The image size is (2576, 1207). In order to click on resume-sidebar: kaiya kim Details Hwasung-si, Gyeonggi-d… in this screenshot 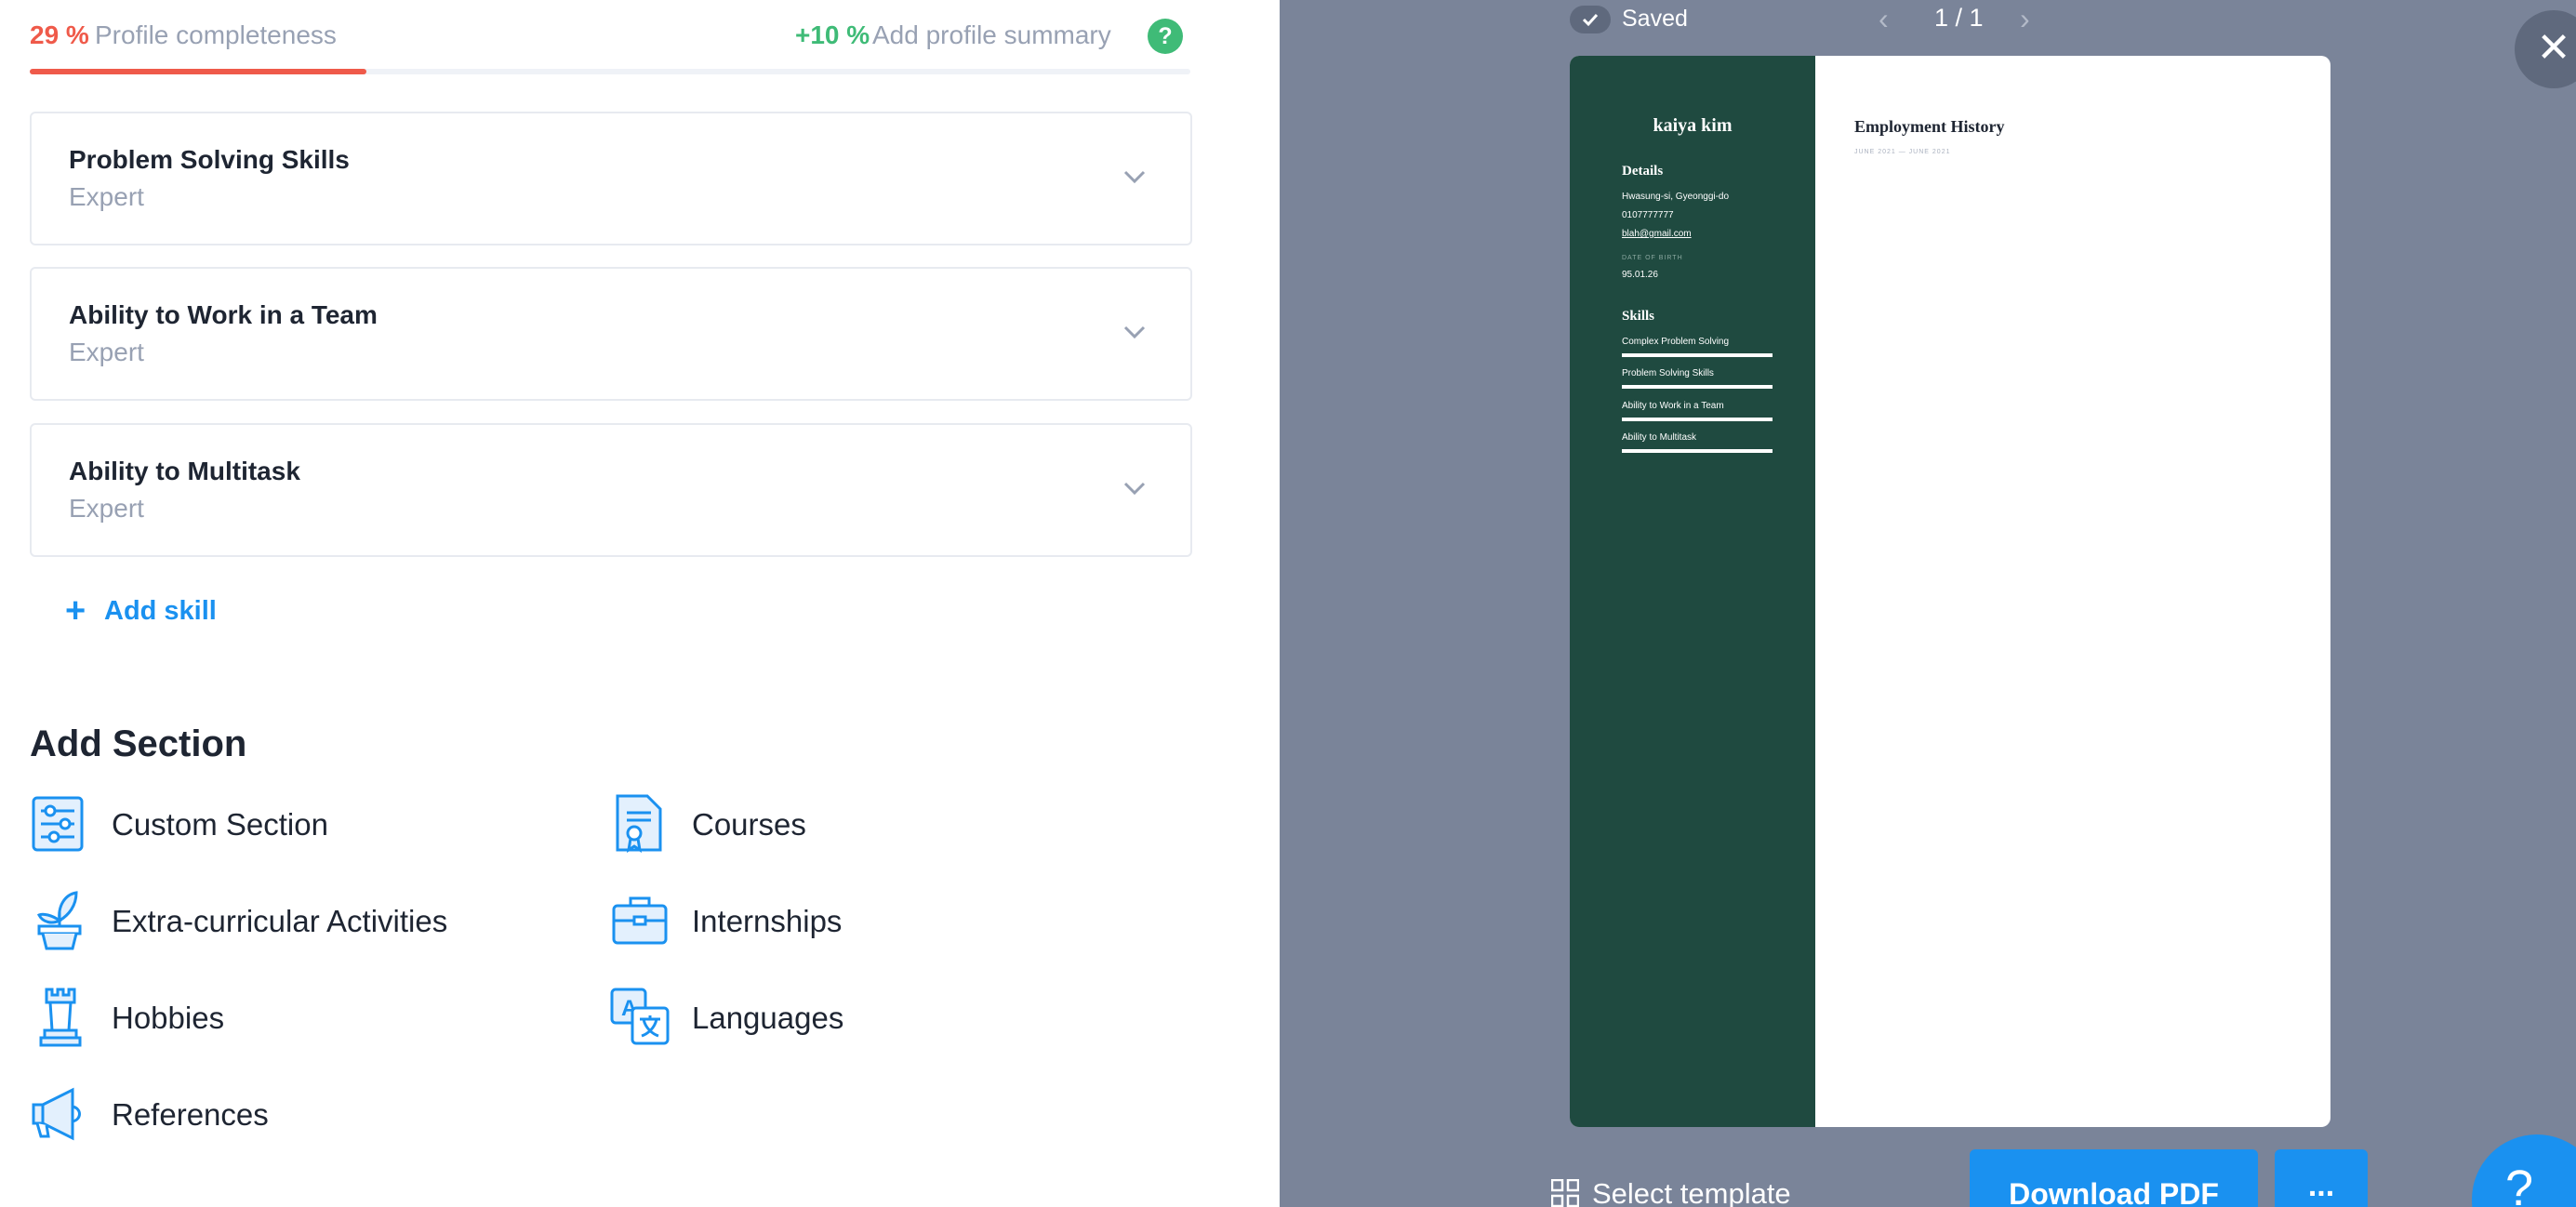, I will do `click(1692, 592)`.